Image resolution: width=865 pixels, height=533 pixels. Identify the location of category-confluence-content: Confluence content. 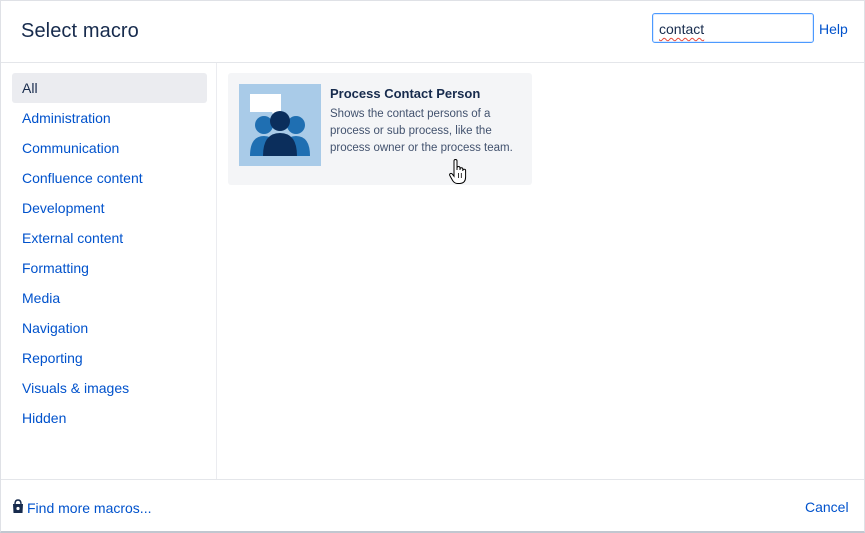
(109, 178).